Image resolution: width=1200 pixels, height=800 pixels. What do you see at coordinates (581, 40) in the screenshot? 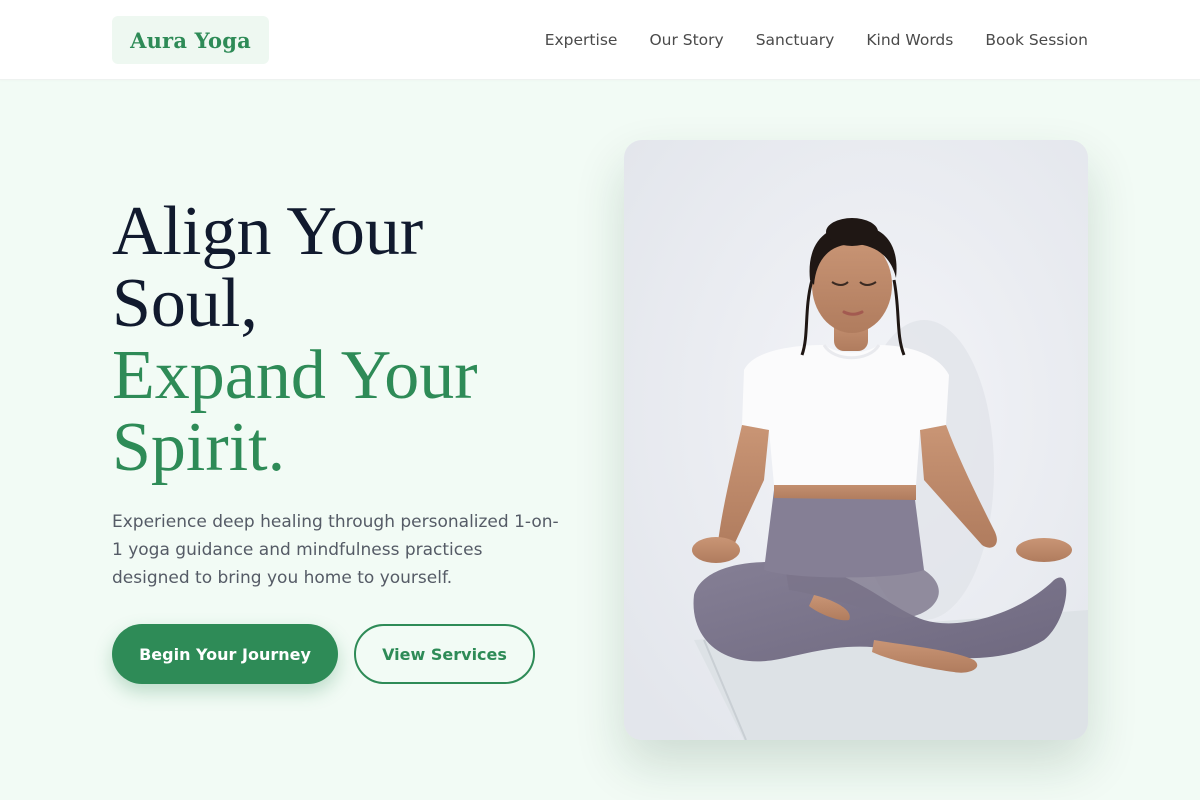
I see `nav-link-expertise: Expertise` at bounding box center [581, 40].